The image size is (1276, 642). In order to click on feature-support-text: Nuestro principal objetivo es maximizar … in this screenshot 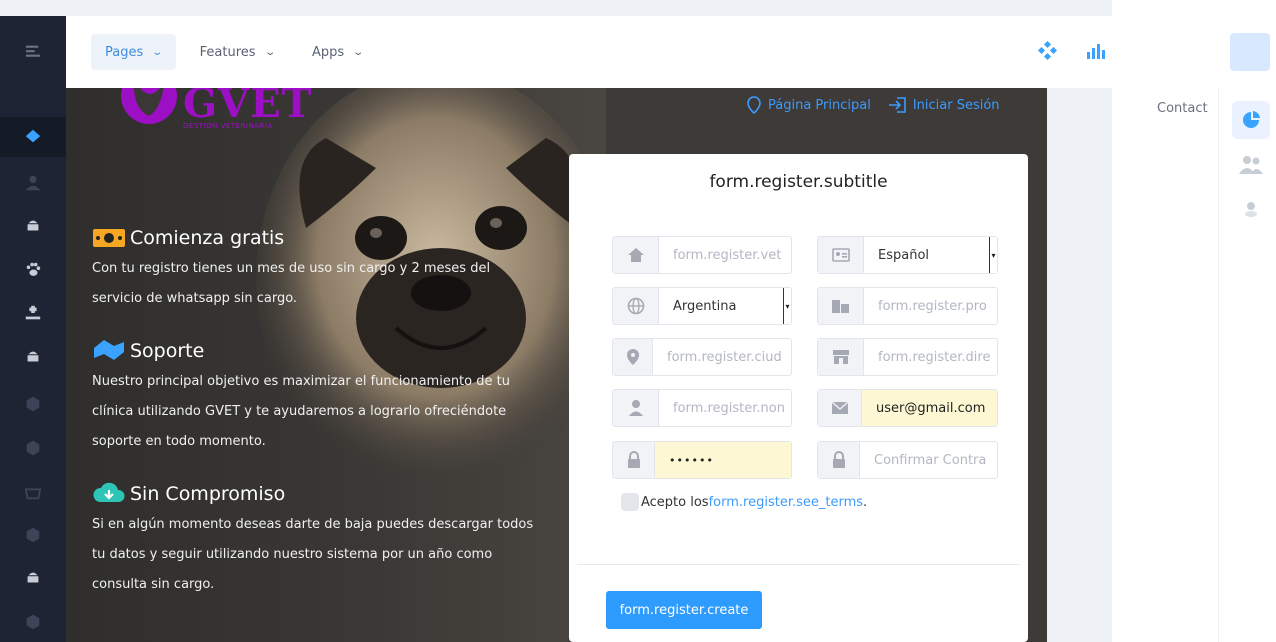, I will do `click(301, 411)`.